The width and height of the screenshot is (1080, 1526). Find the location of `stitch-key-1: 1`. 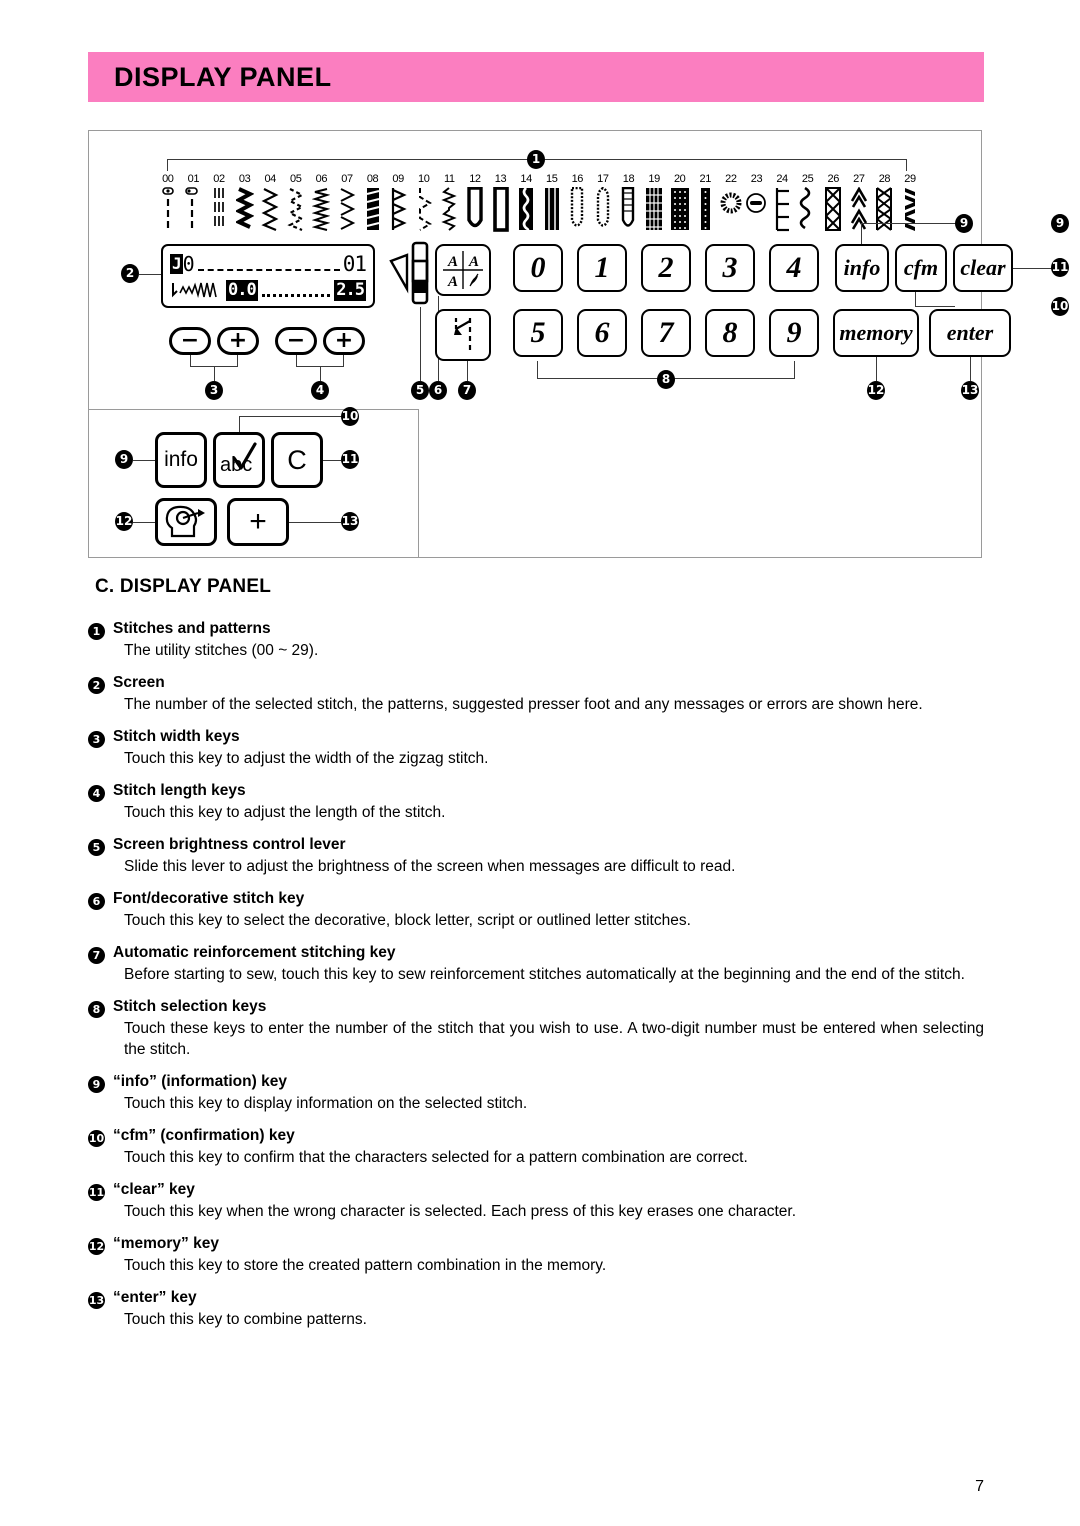

stitch-key-1: 1 is located at coordinates (602, 268).